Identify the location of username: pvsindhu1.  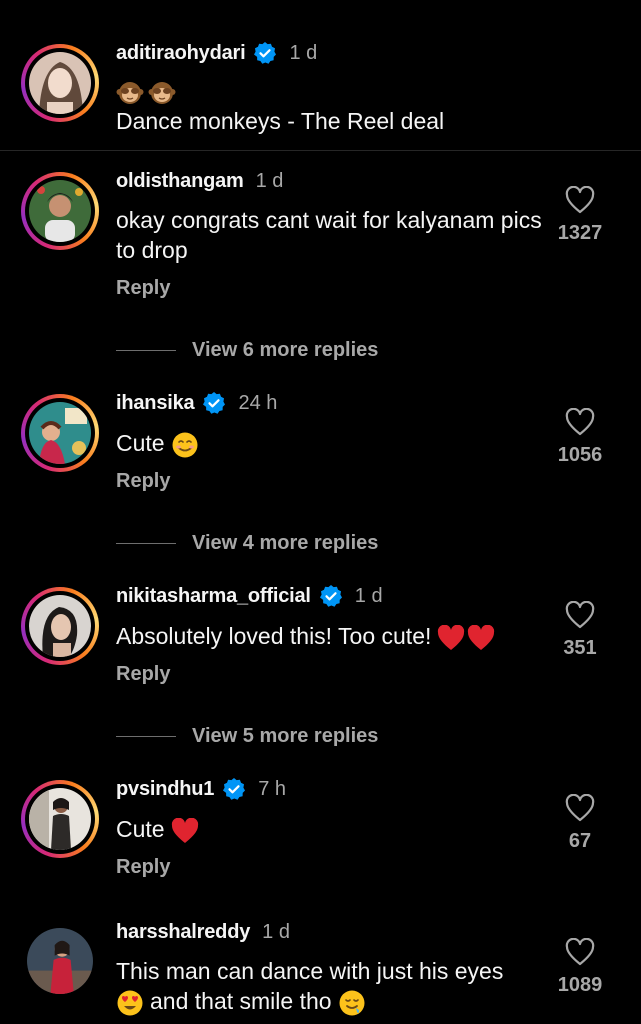
(165, 789).